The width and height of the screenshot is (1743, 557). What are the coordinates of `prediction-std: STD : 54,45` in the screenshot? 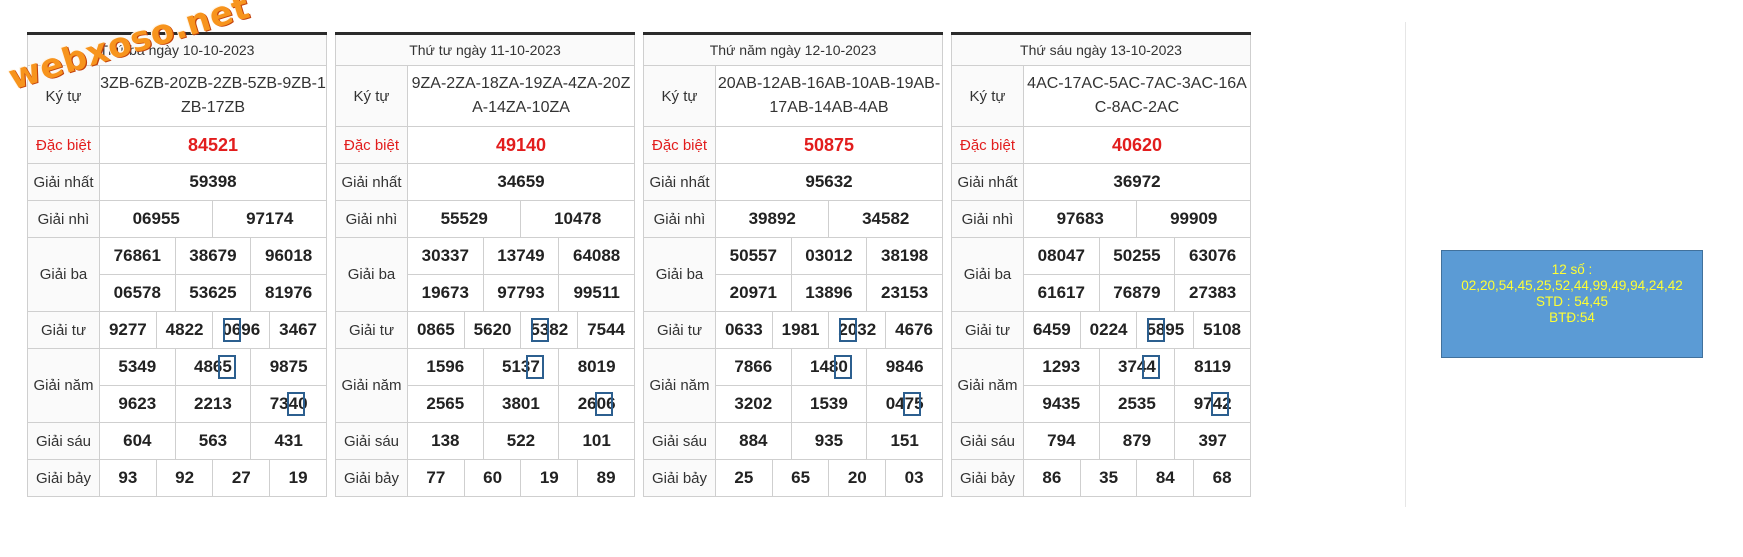 It's located at (1572, 301).